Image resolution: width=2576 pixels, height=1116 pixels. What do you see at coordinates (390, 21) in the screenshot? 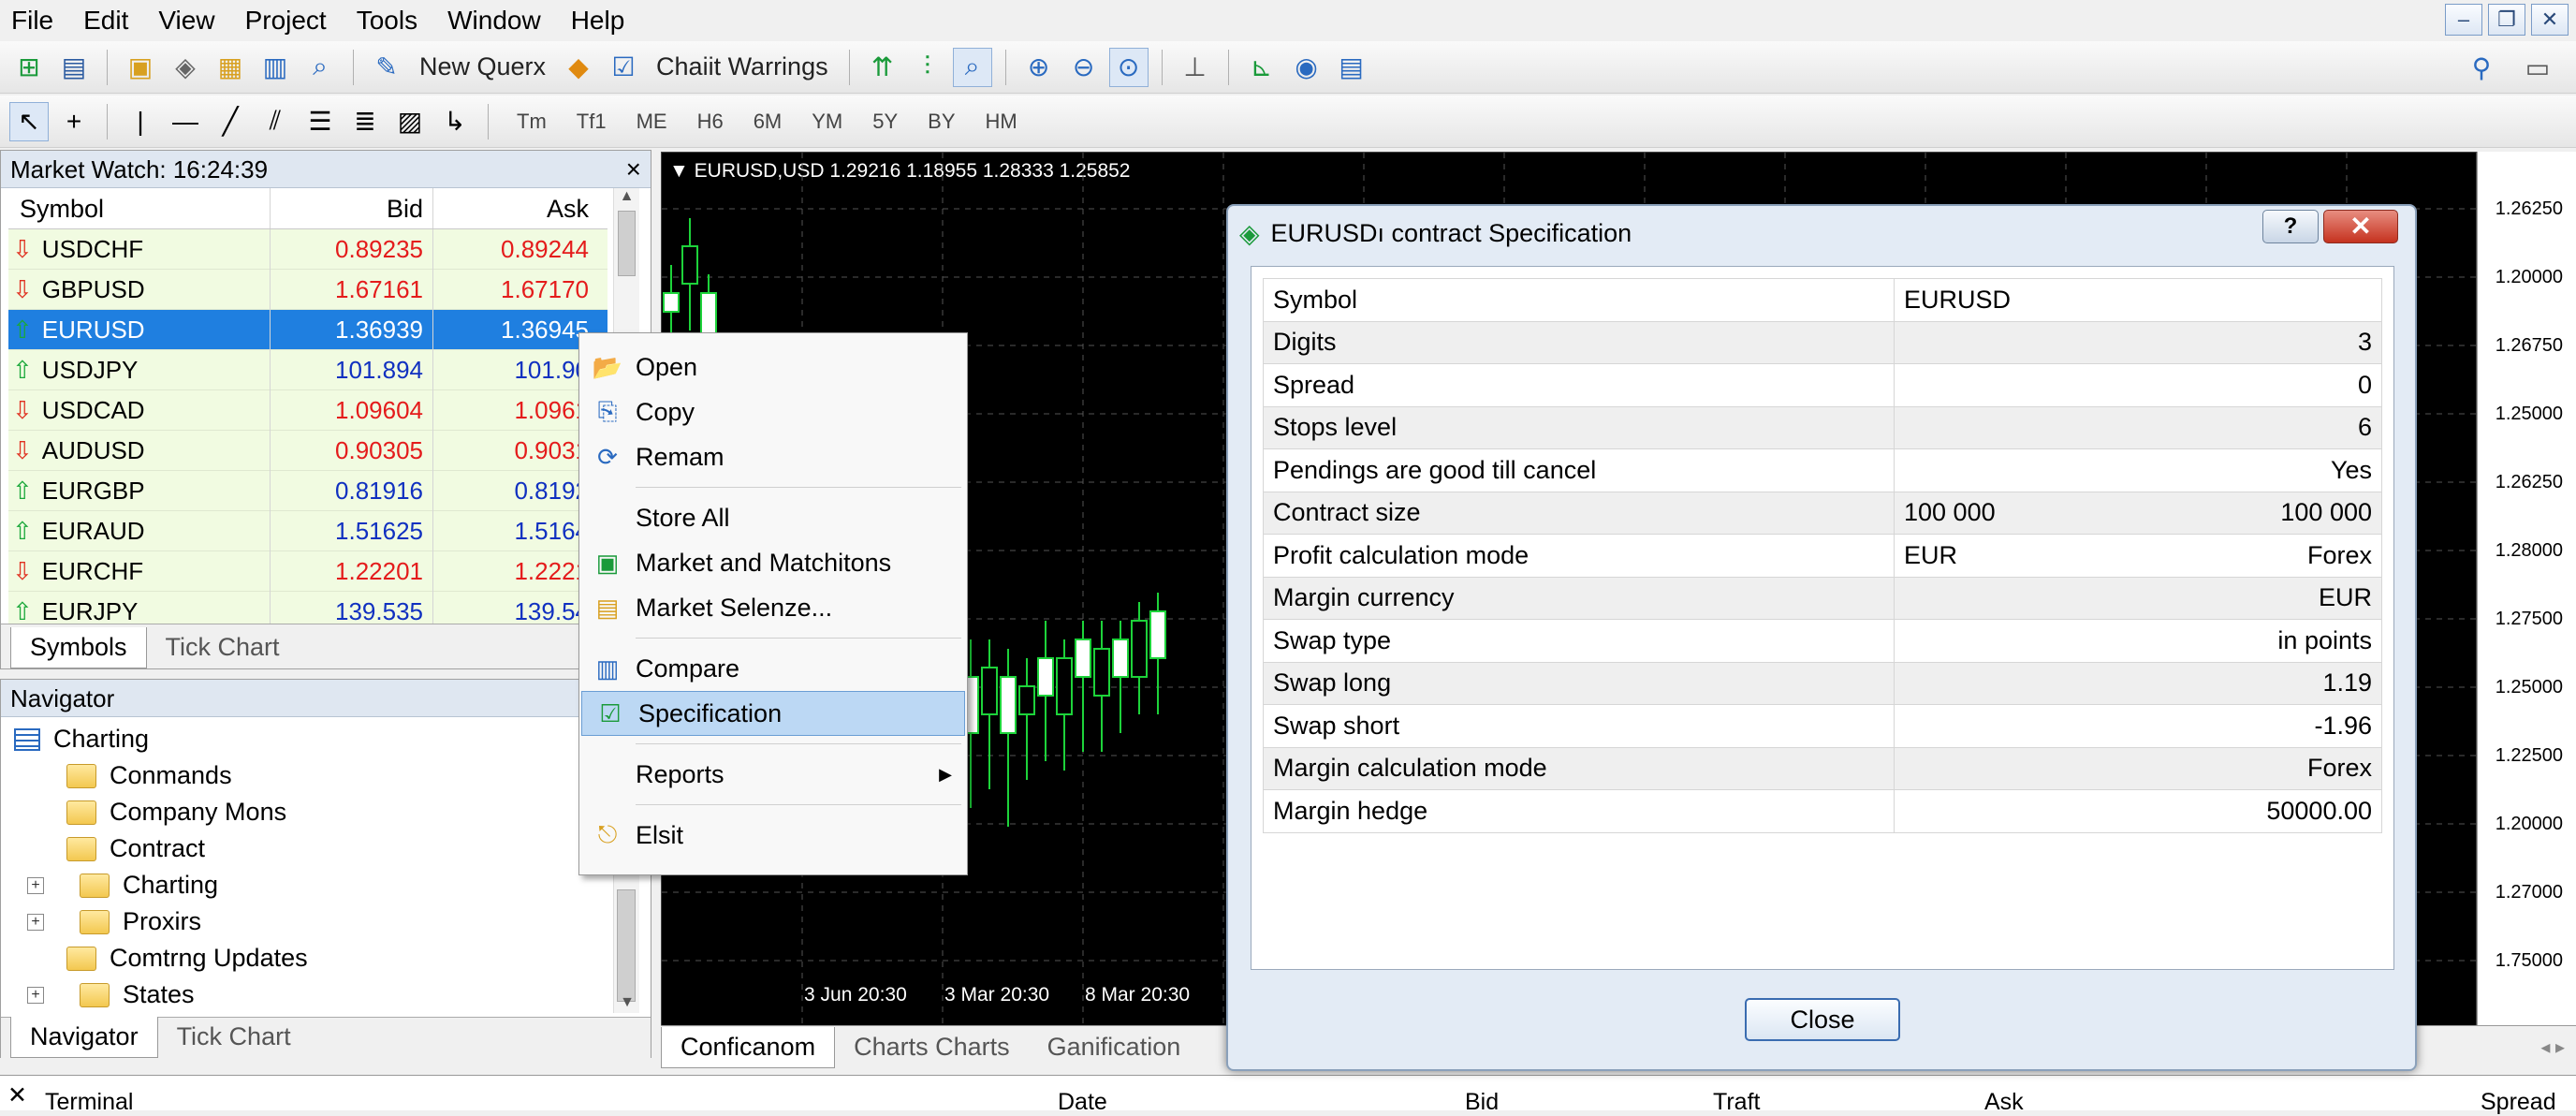
I see `menu-tools: Tools` at bounding box center [390, 21].